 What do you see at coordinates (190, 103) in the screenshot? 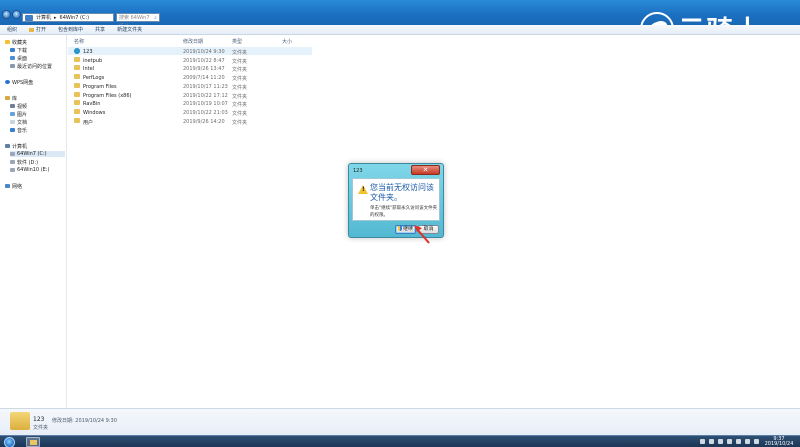
I see `file-row: RavBin 2019/10/19 10:07 文件夹` at bounding box center [190, 103].